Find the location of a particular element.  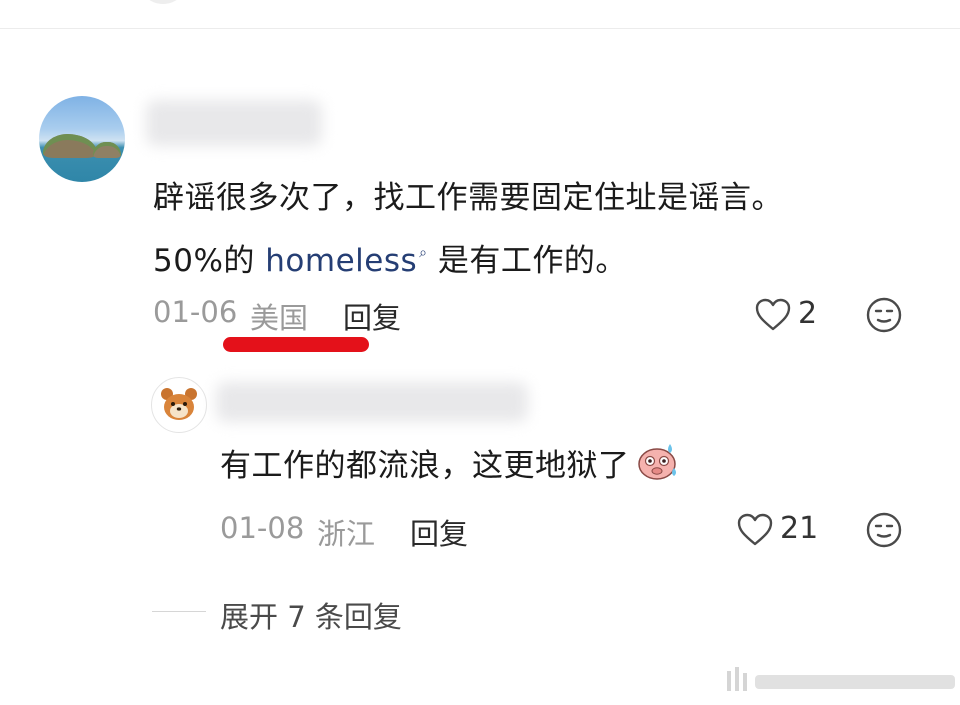

divider is located at coordinates (480, 28).